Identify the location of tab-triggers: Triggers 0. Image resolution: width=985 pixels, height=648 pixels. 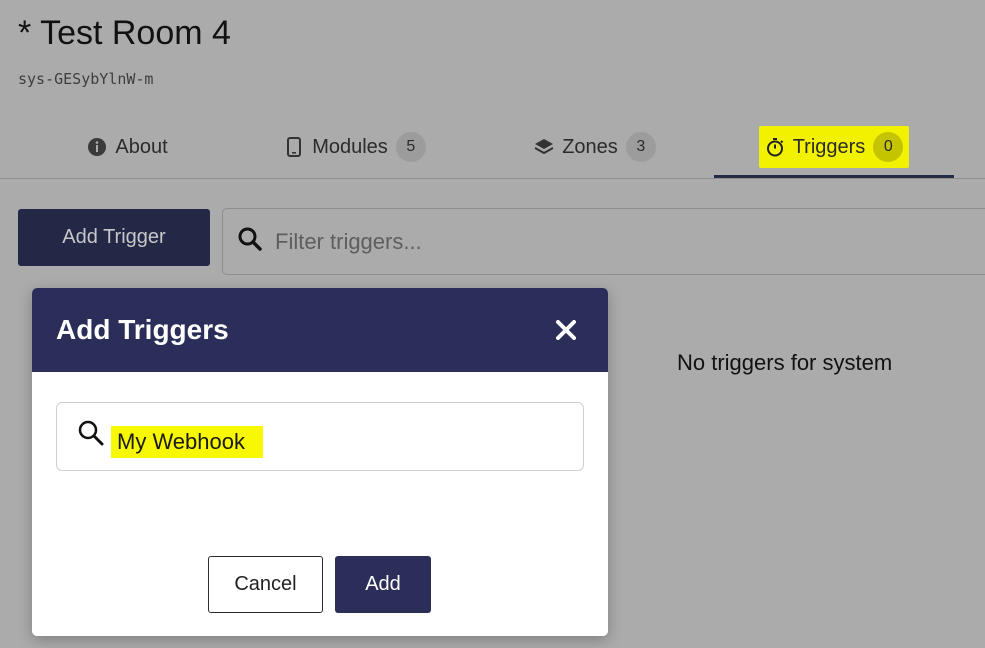
(834, 148).